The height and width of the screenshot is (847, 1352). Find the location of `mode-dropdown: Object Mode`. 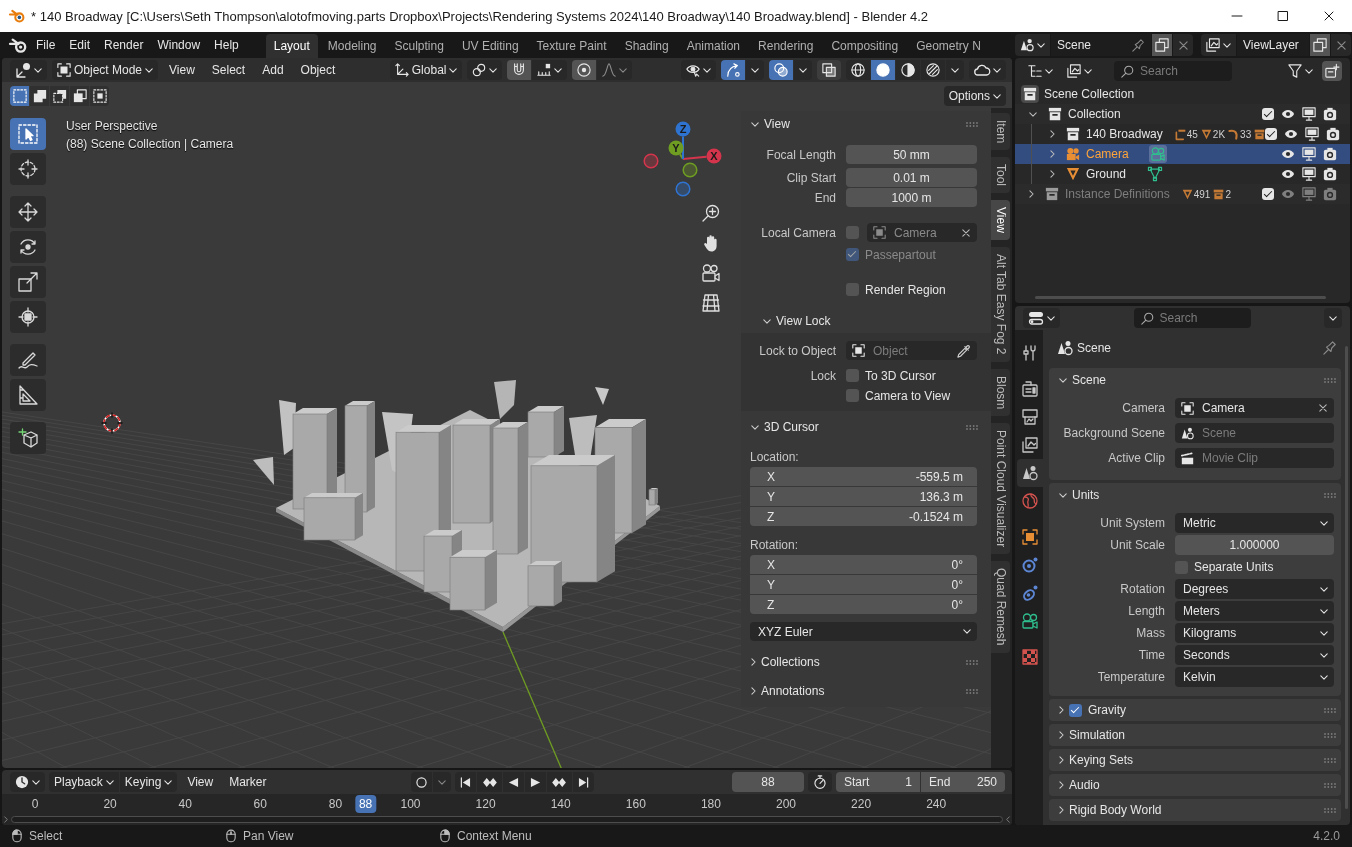

mode-dropdown: Object Mode is located at coordinates (105, 70).